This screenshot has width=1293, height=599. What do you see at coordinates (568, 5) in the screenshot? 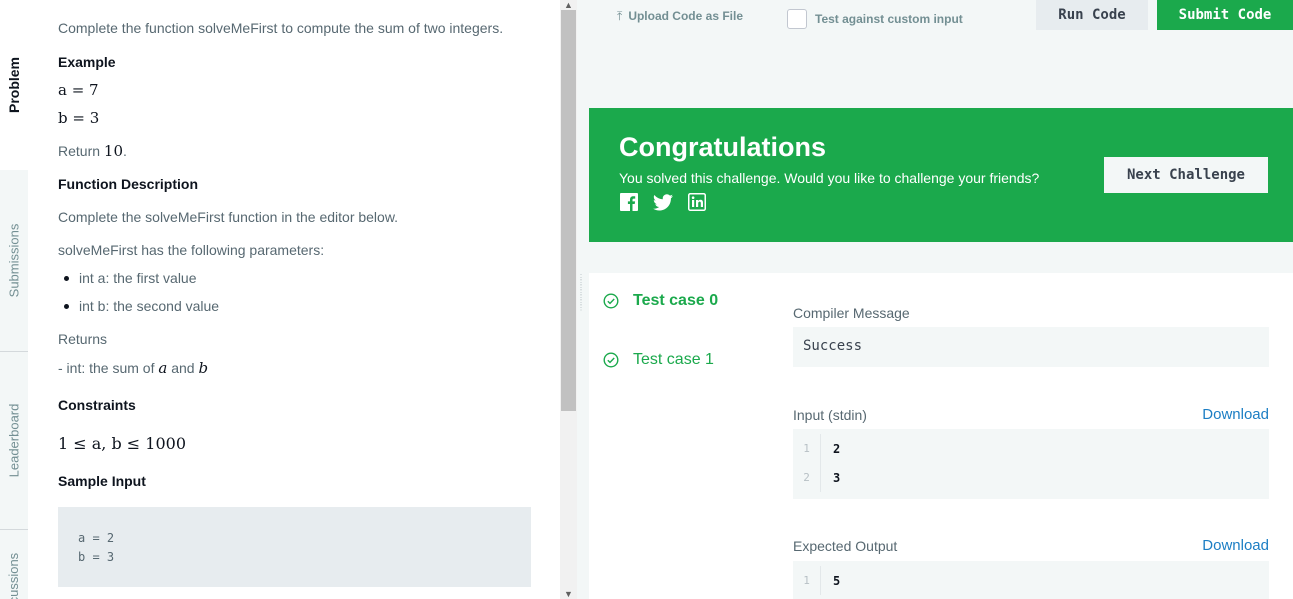
I see `scroll-up-icon: ▲` at bounding box center [568, 5].